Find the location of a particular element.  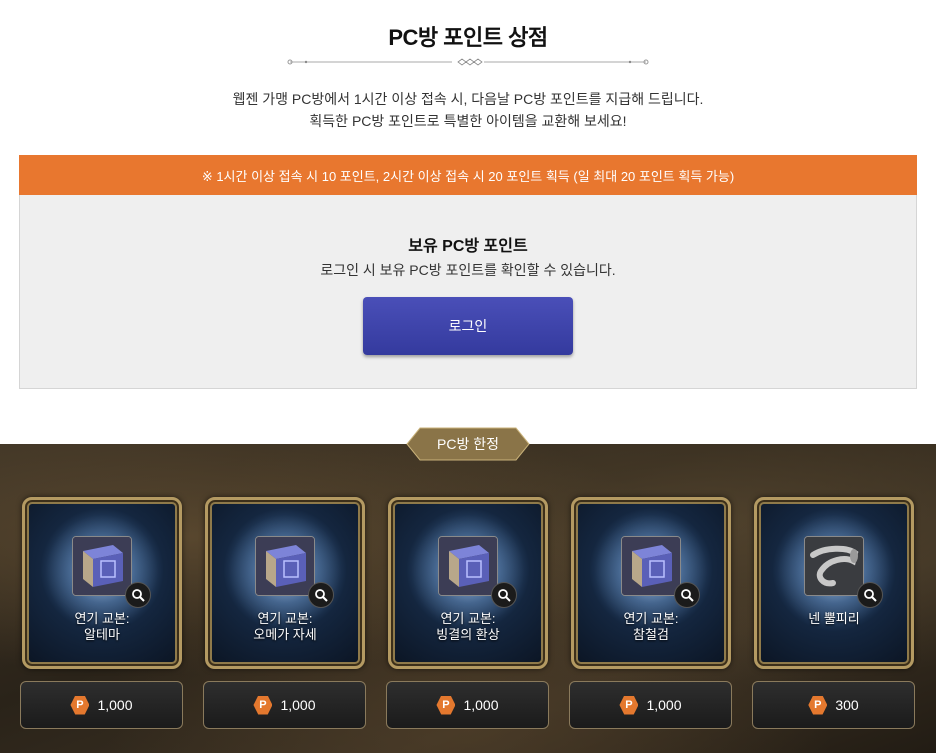

item-name: 연기 교본: 오메가 자세 is located at coordinates (285, 627).